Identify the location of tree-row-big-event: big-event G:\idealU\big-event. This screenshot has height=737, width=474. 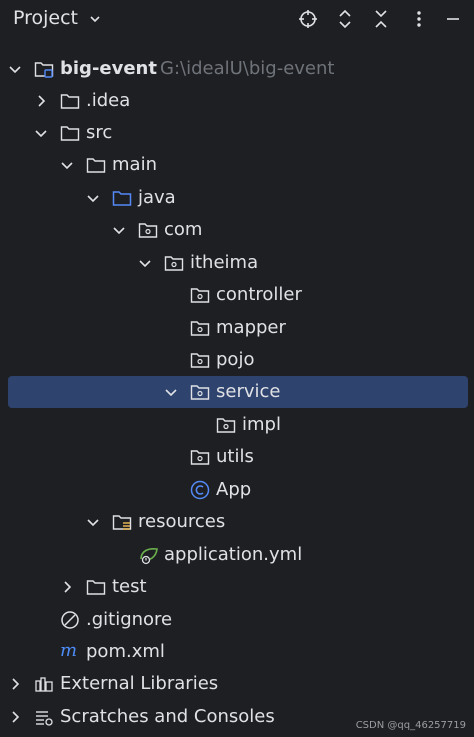
(237, 69).